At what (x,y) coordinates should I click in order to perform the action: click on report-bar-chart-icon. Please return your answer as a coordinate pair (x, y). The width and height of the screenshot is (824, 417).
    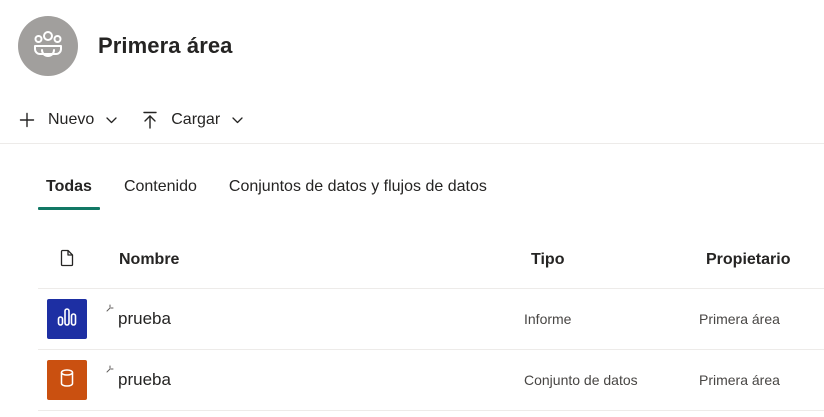
    Looking at the image, I should click on (67, 319).